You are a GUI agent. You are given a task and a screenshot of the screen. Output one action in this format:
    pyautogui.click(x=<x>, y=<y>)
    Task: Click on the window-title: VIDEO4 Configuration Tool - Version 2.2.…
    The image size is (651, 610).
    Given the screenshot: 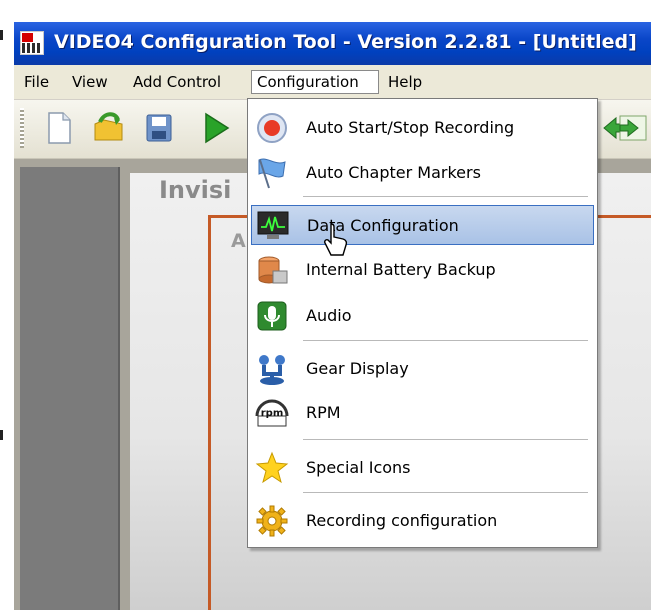 What is the action you would take?
    pyautogui.click(x=345, y=42)
    